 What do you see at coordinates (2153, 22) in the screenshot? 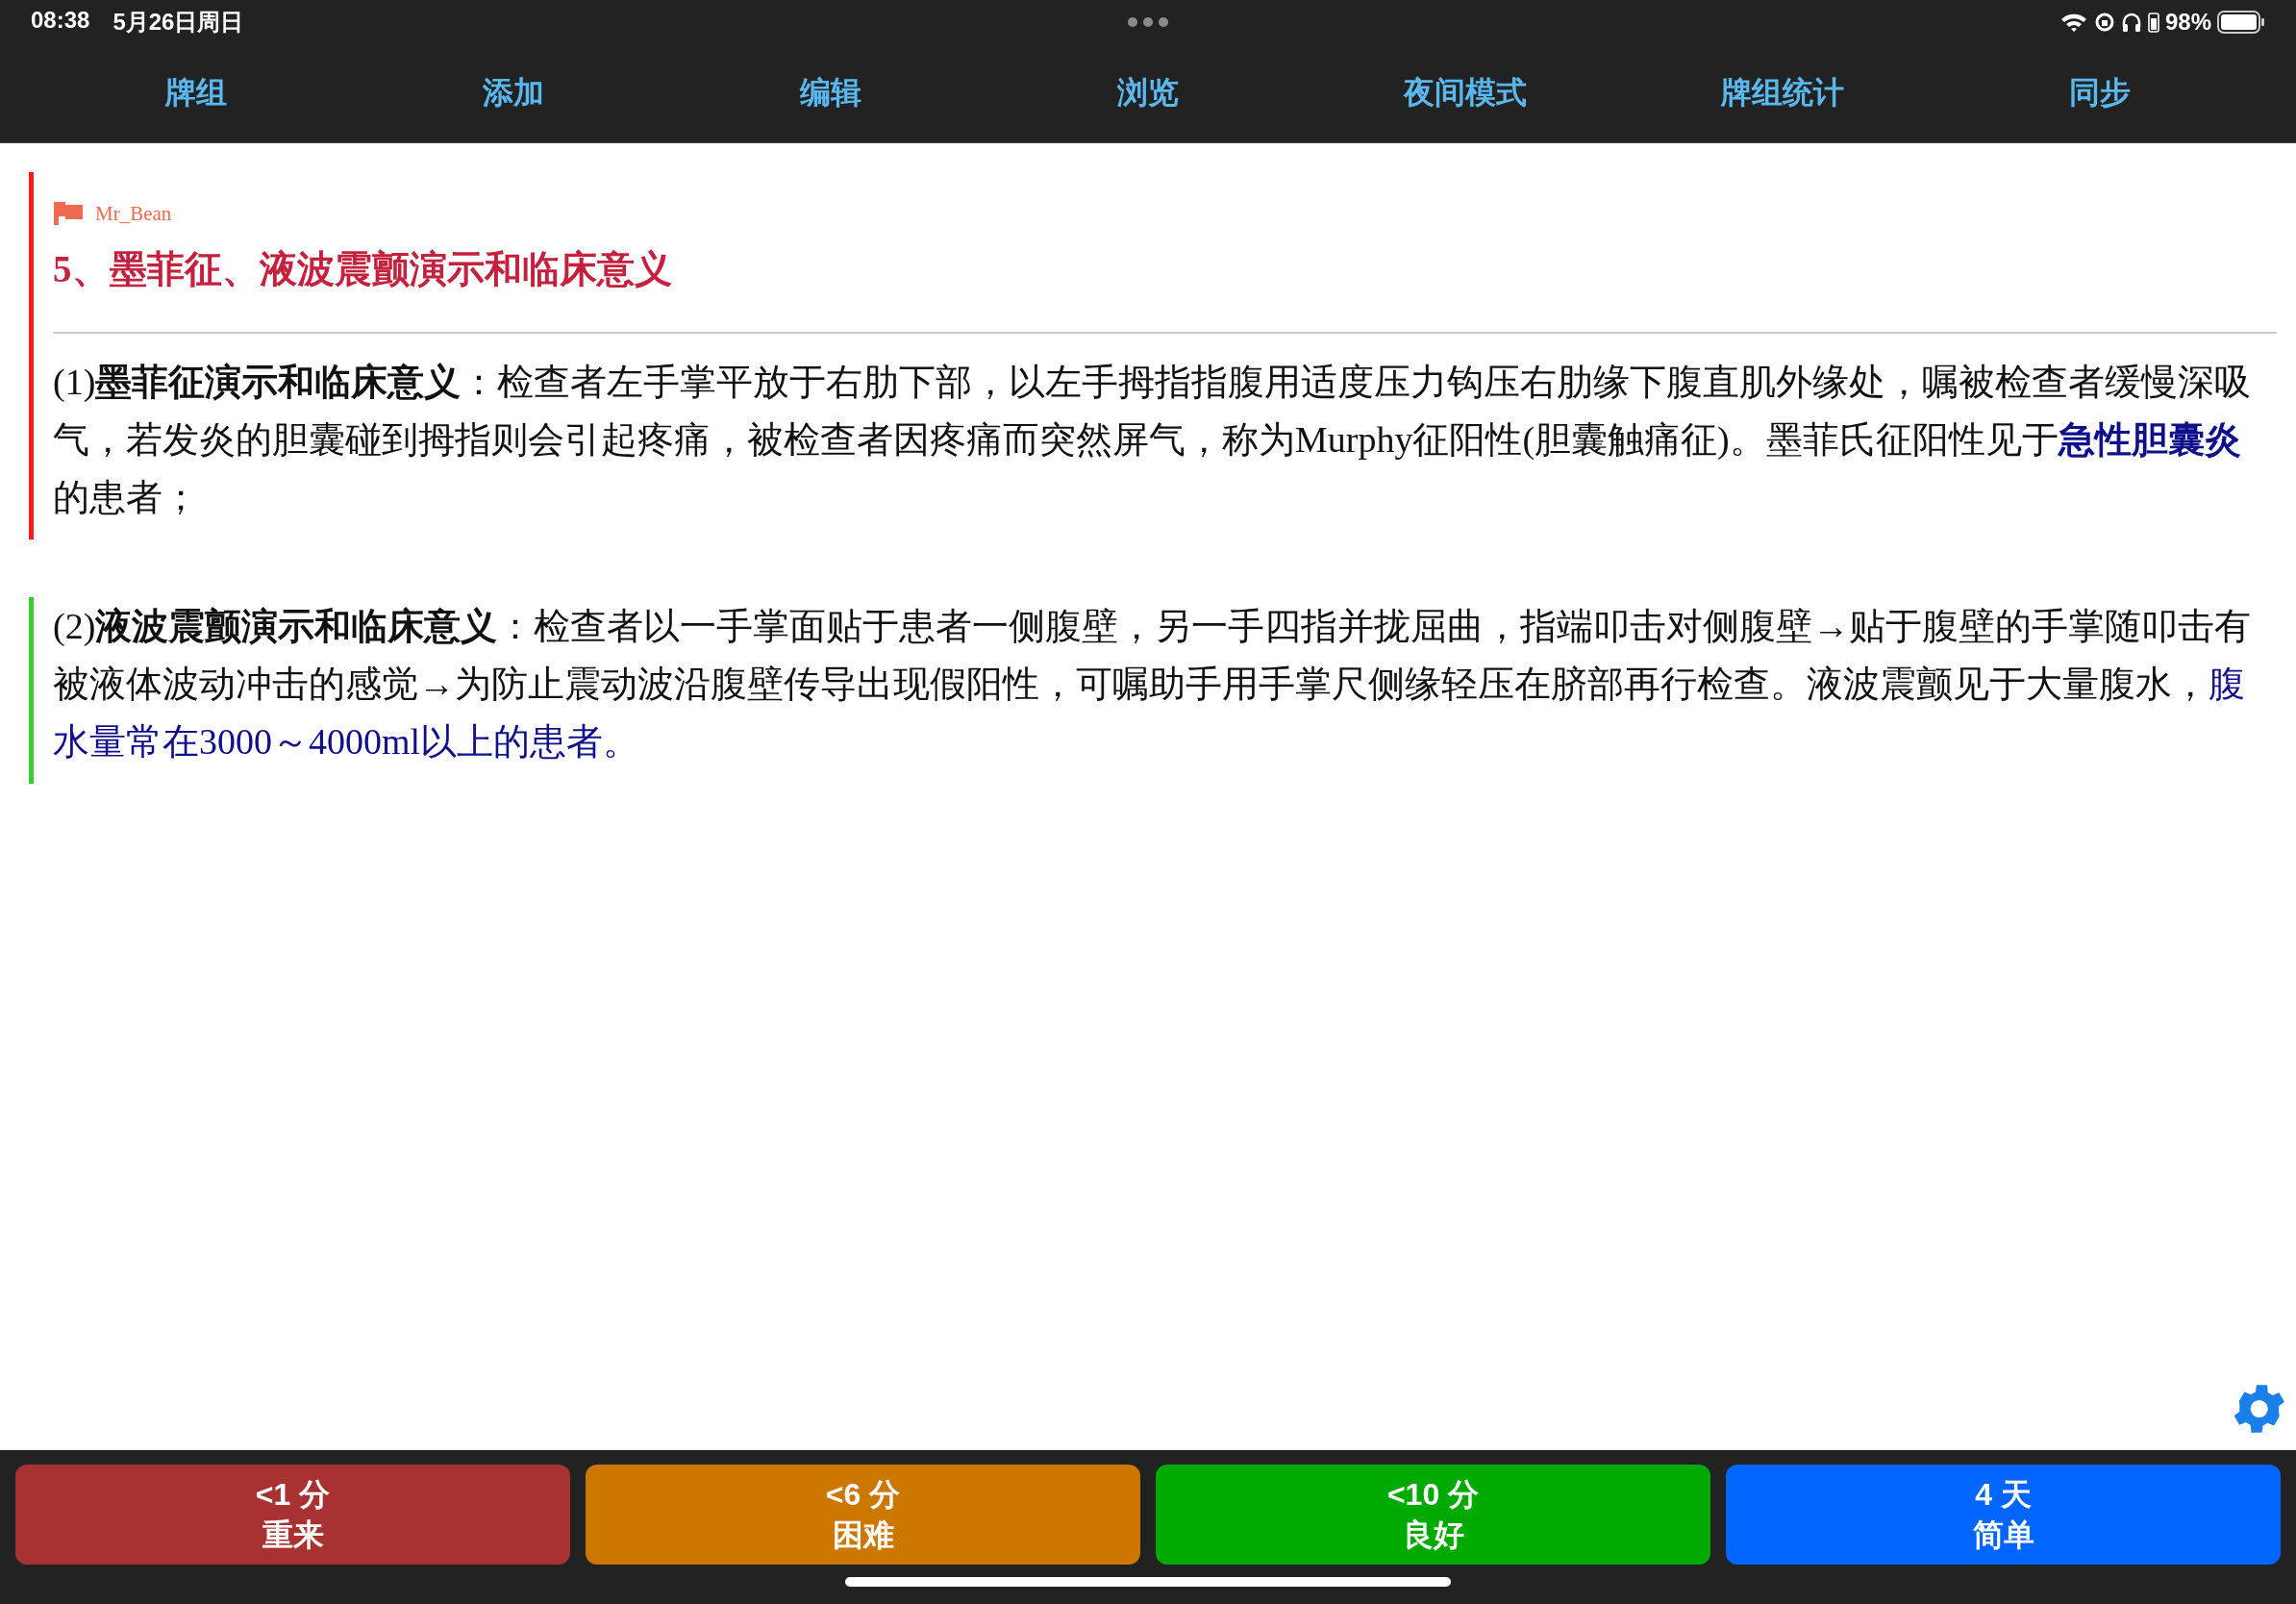
I see `phone-battery-icon` at bounding box center [2153, 22].